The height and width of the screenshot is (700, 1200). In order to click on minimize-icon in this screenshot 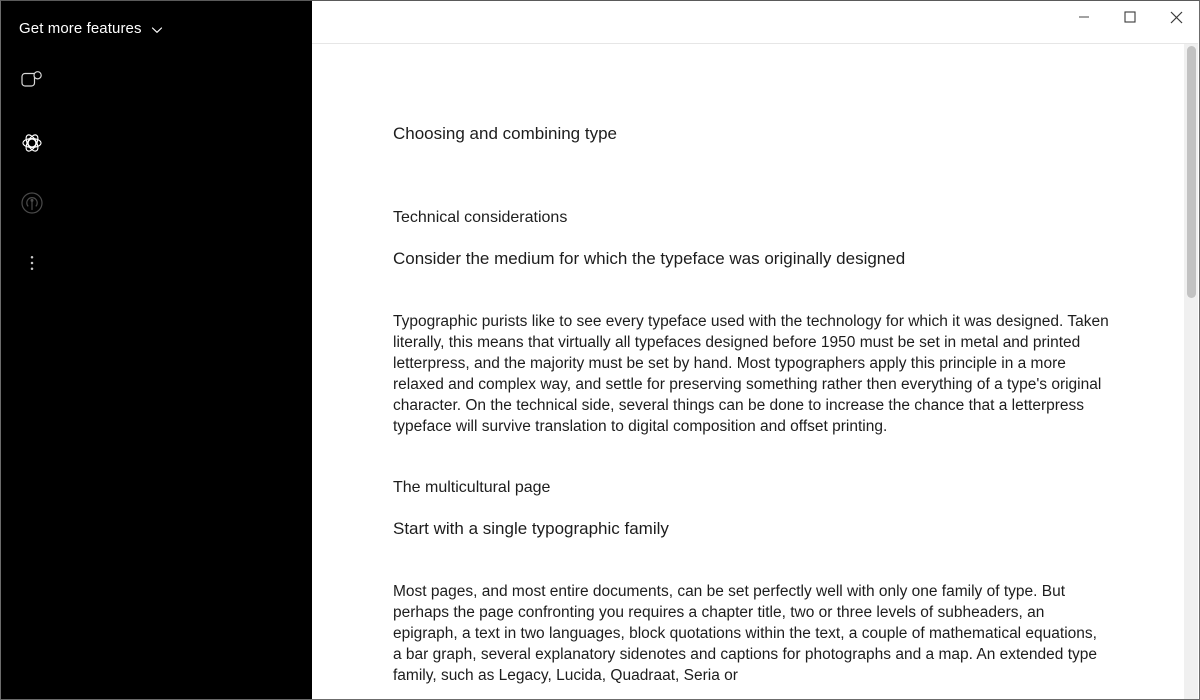, I will do `click(1084, 17)`.